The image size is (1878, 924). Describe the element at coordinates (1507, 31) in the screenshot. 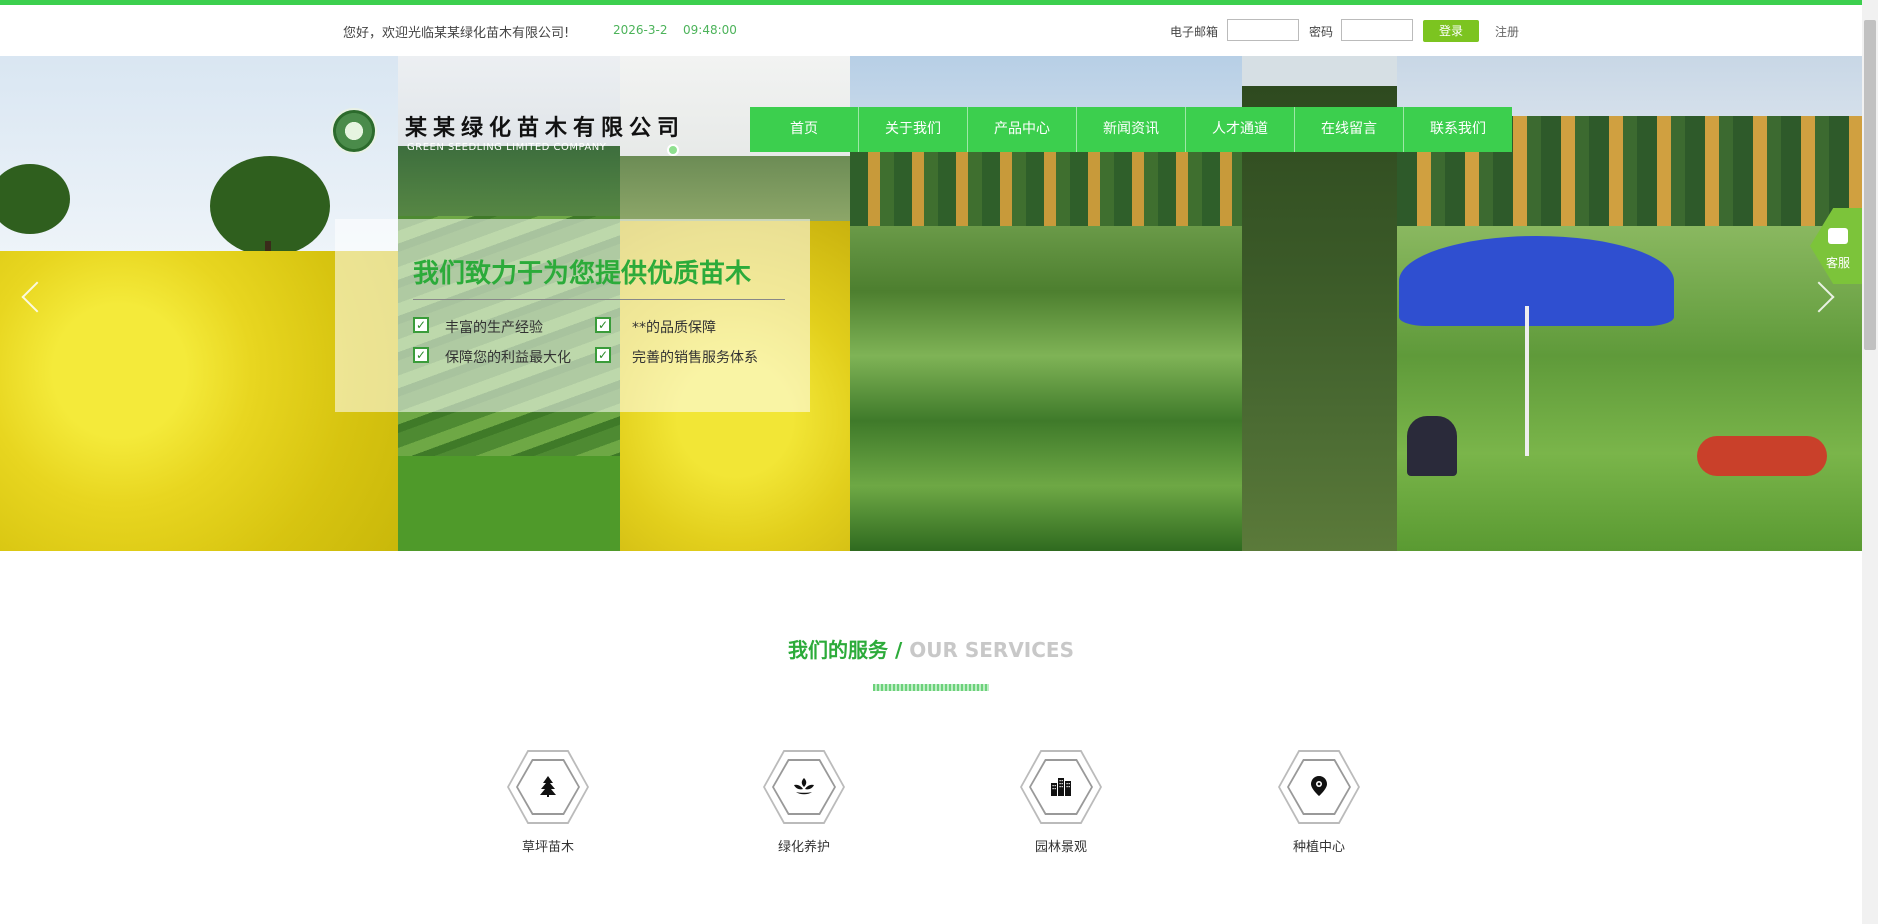

I see `register-link: 注册` at that location.